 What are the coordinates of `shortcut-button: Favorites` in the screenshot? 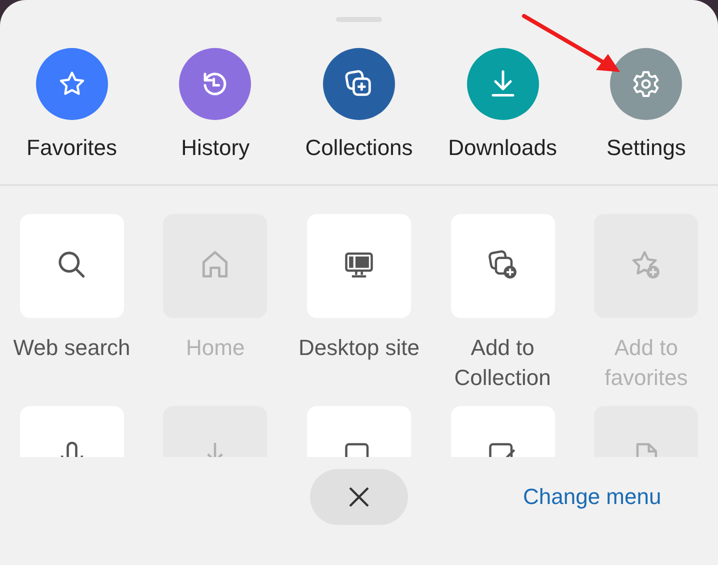 It's located at (72, 104).